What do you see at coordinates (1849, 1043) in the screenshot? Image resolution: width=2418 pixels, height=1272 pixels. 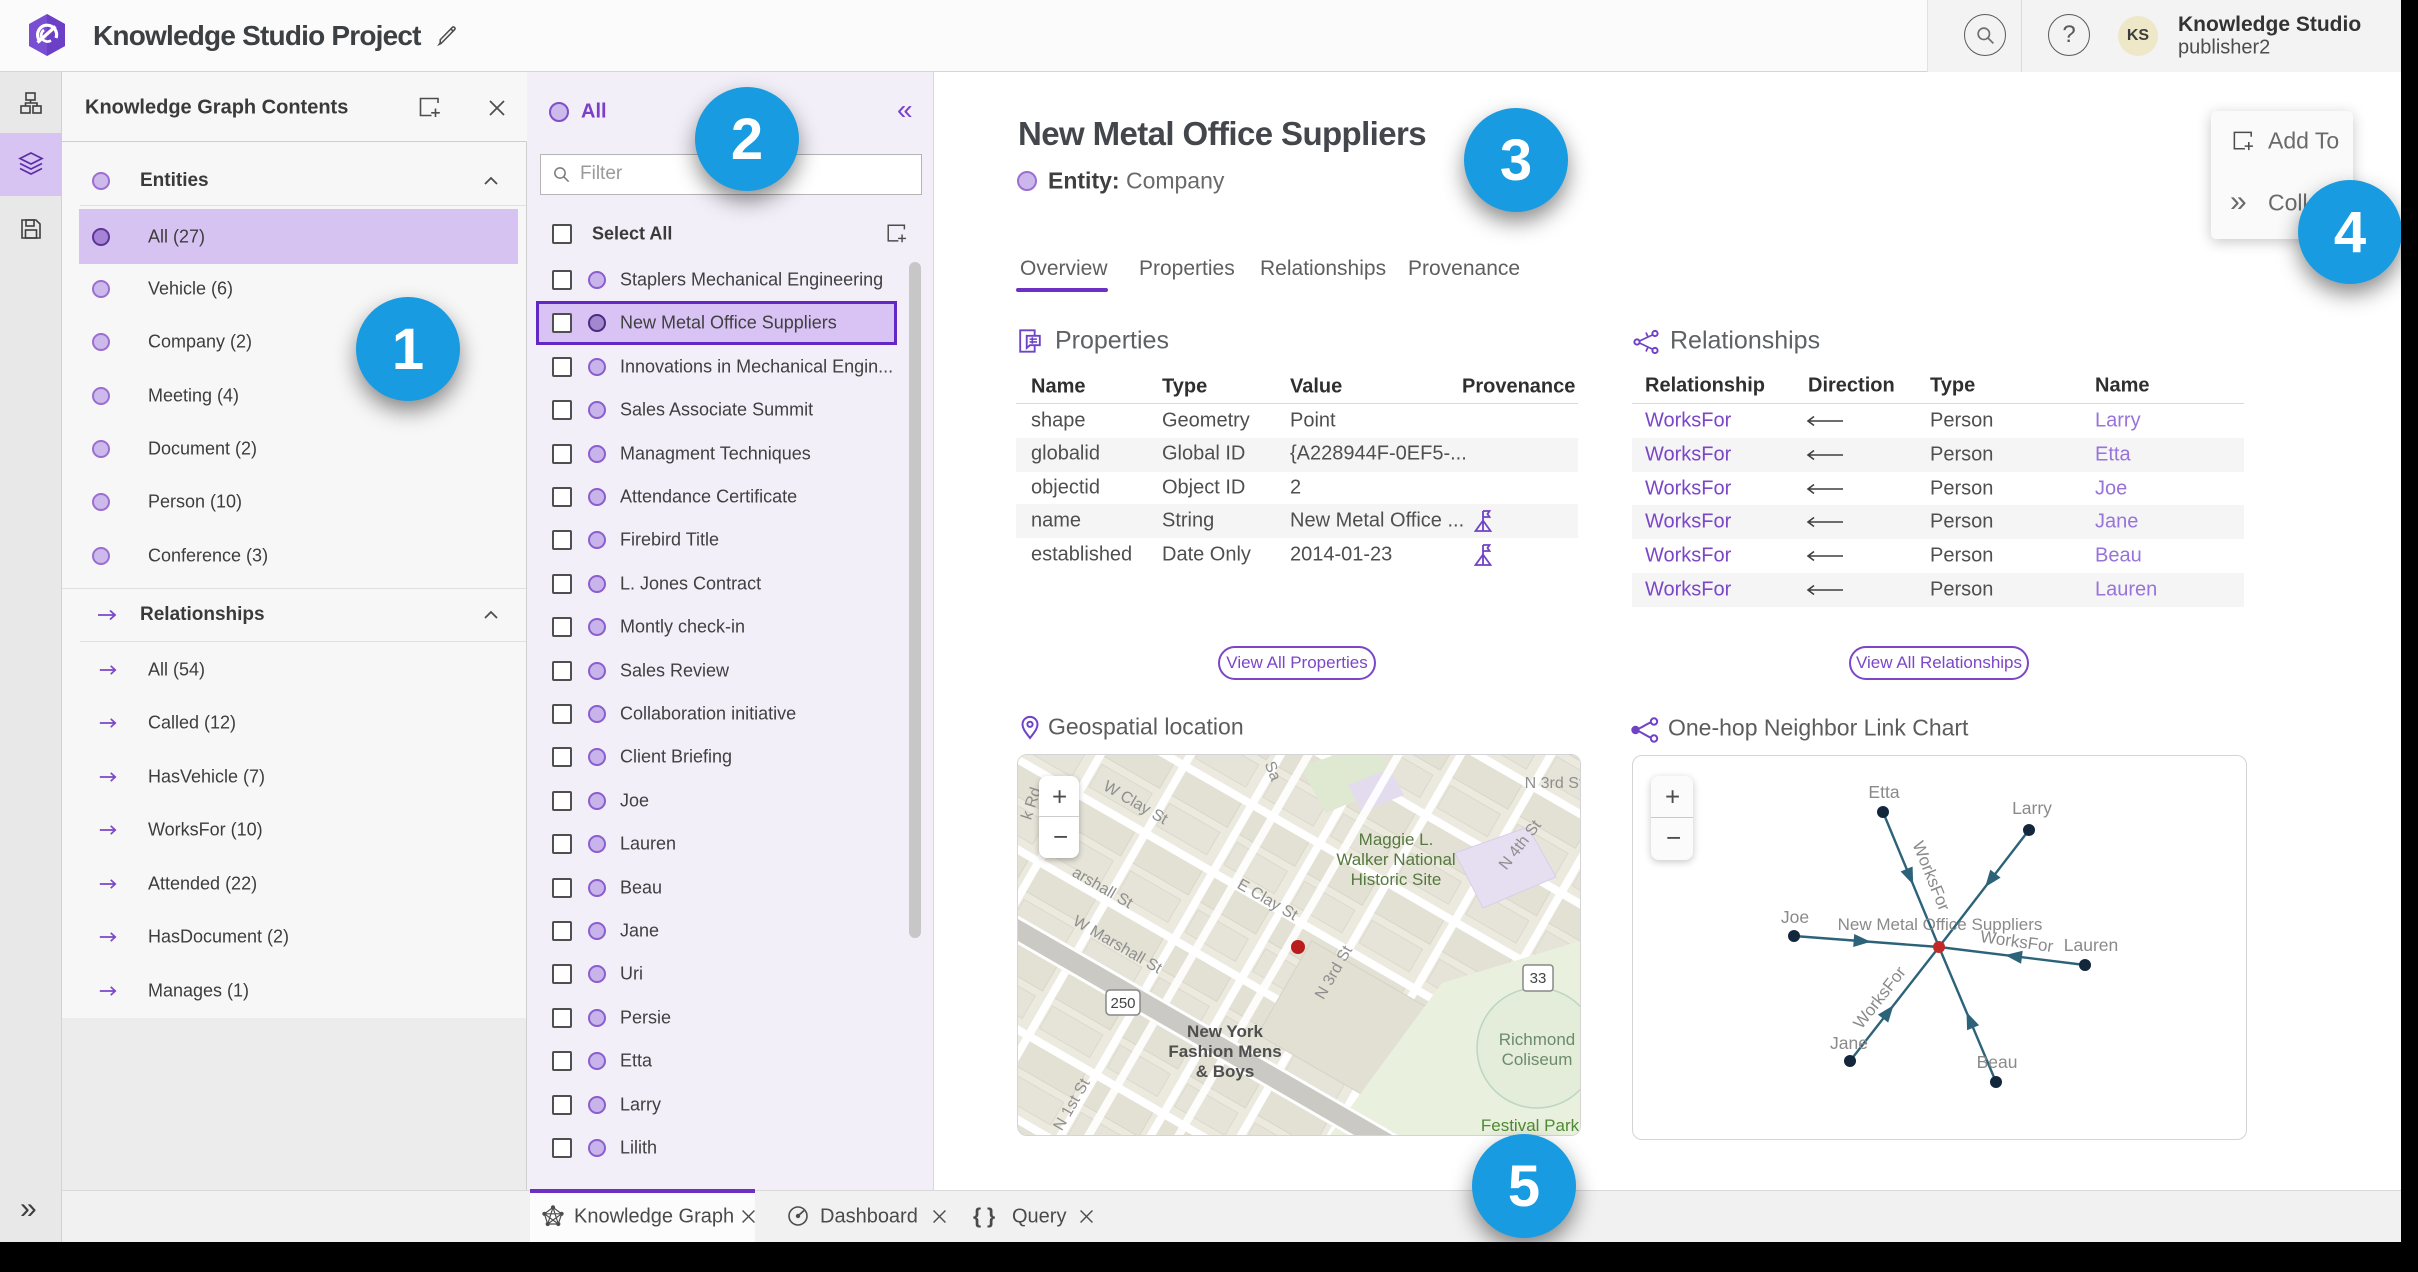 I see `svg-text: Jane` at bounding box center [1849, 1043].